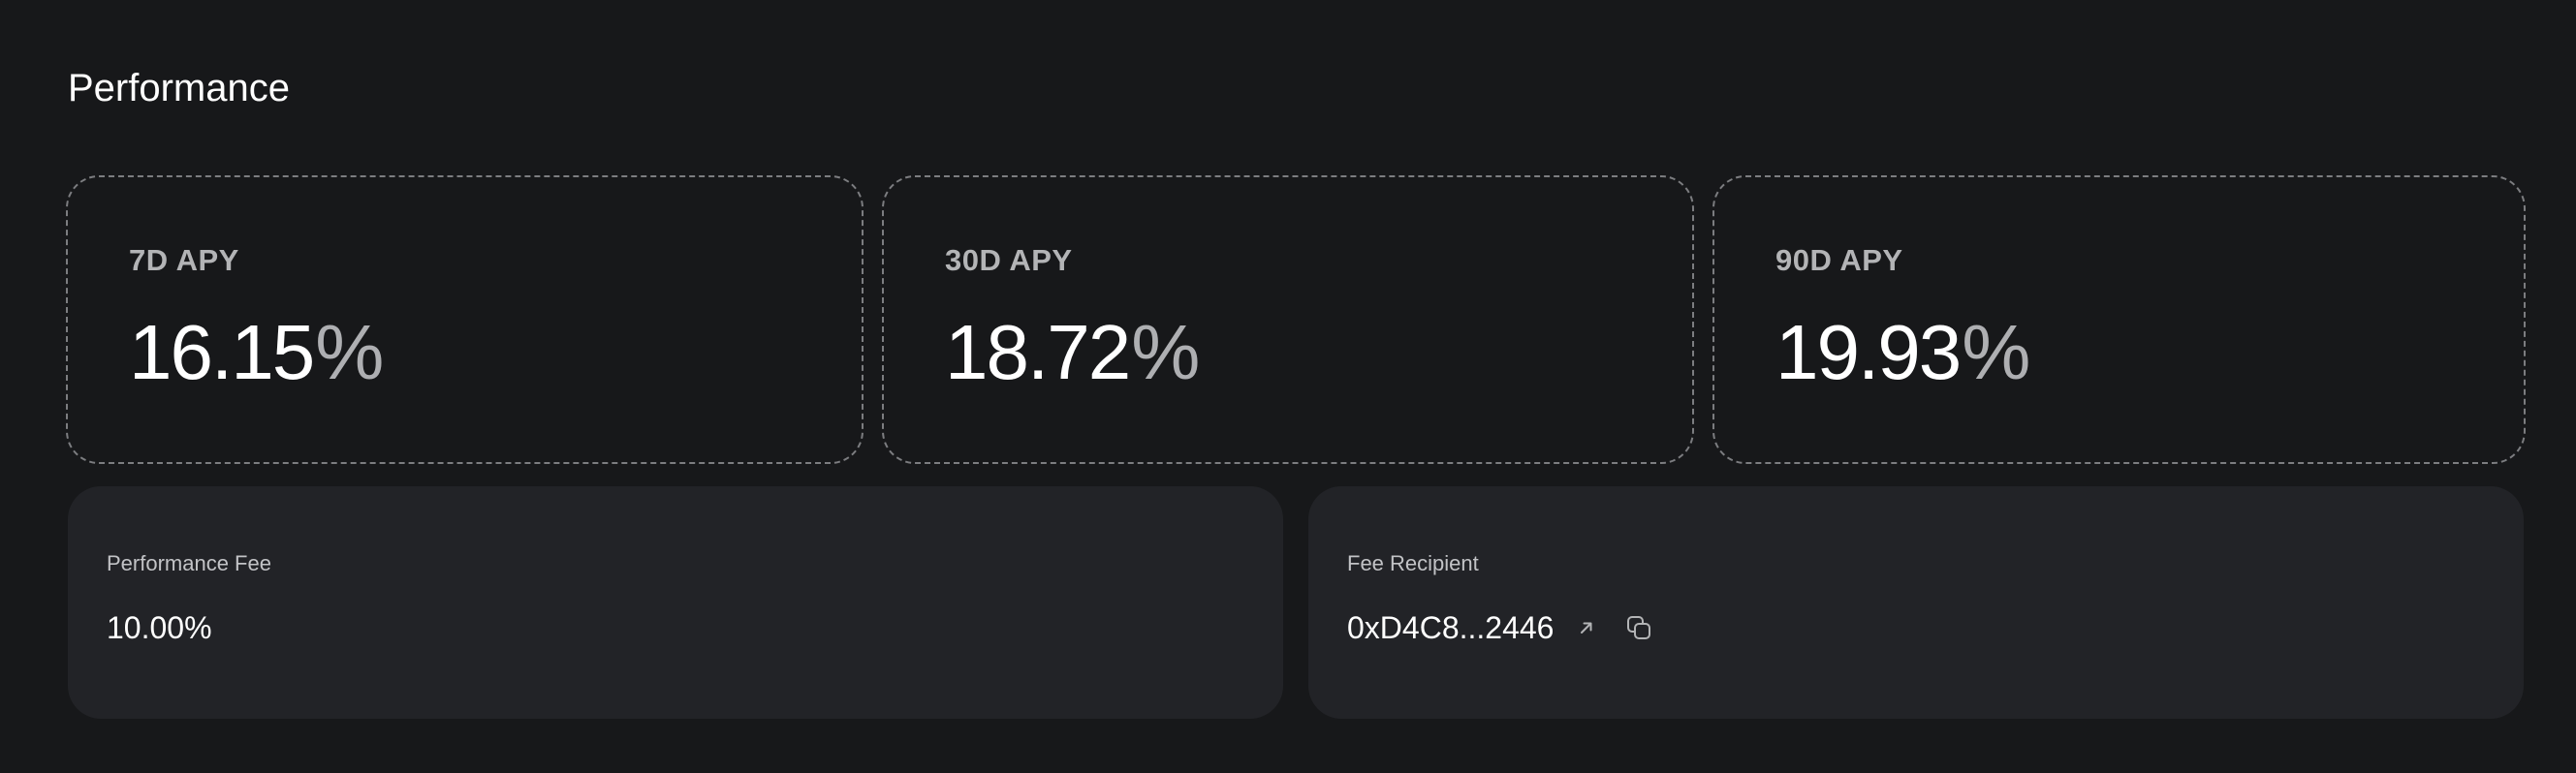  I want to click on fee-recipient-row: 0xD4C8...2446, so click(1501, 627).